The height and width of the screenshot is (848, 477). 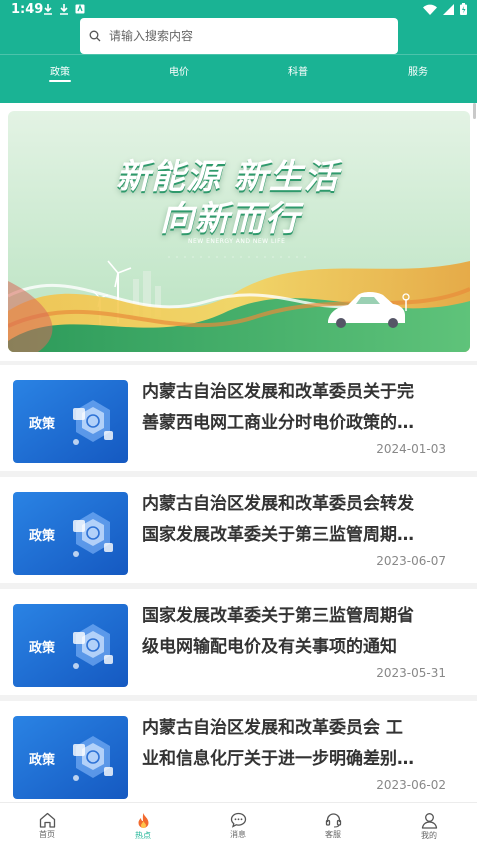 I want to click on banner-headline-2: 向新而行, so click(x=230, y=219).